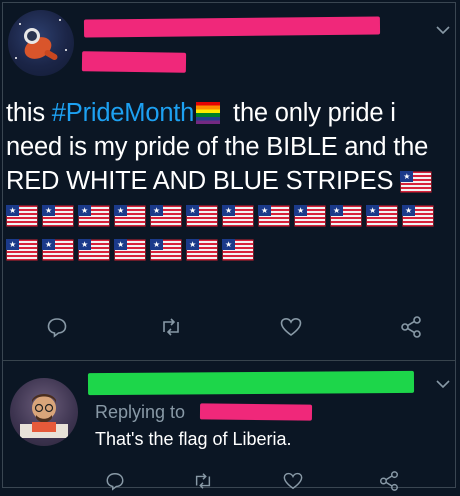 The height and width of the screenshot is (496, 460). I want to click on tweet-text-before: this, so click(29, 113).